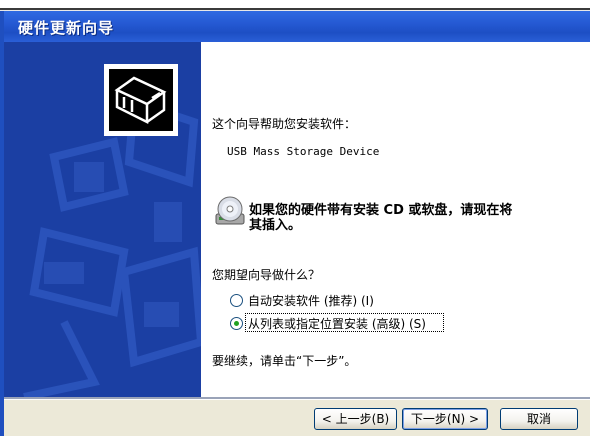 The image size is (590, 436). What do you see at coordinates (297, 418) in the screenshot?
I see `button-bar: < 上一步(B) 下一步(N) > 取消` at bounding box center [297, 418].